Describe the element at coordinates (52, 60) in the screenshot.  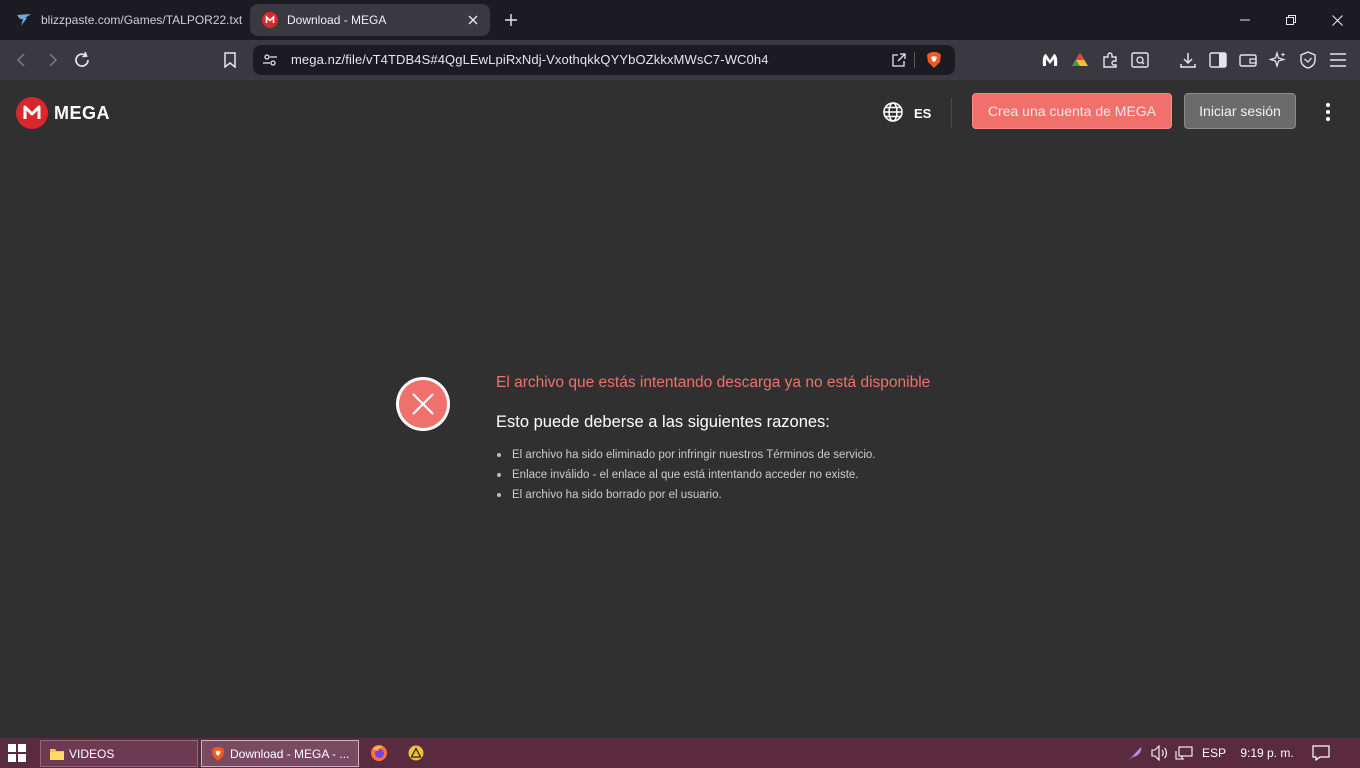
I see `forward-arrow-icon` at that location.